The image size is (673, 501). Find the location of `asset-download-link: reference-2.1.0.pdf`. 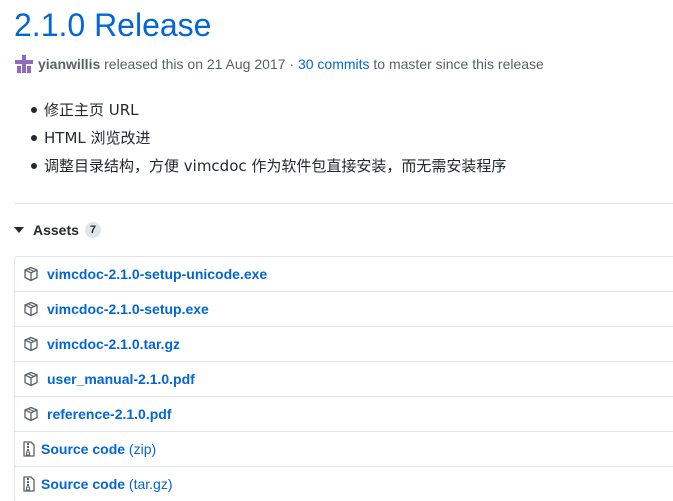

asset-download-link: reference-2.1.0.pdf is located at coordinates (109, 414).